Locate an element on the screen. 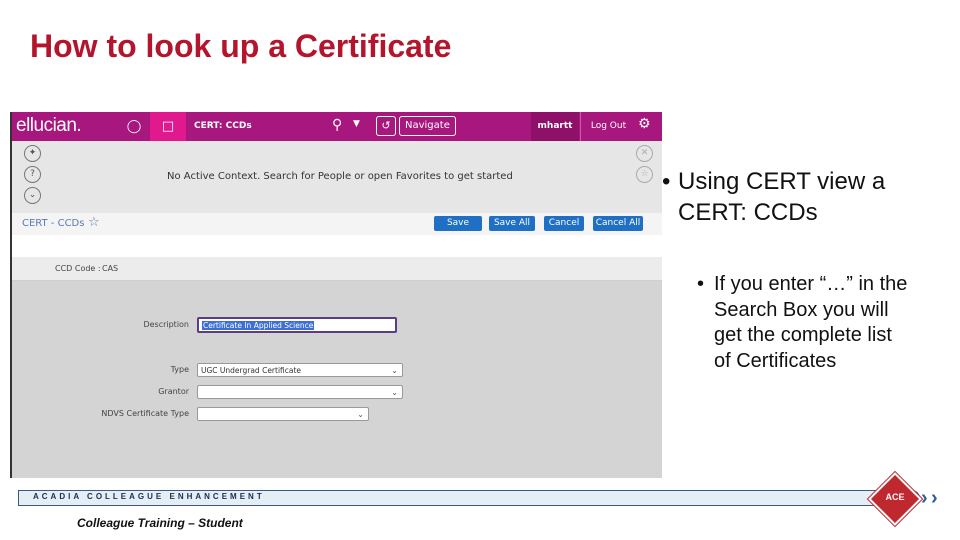 This screenshot has width=960, height=540. form-spacer is located at coordinates (337, 246).